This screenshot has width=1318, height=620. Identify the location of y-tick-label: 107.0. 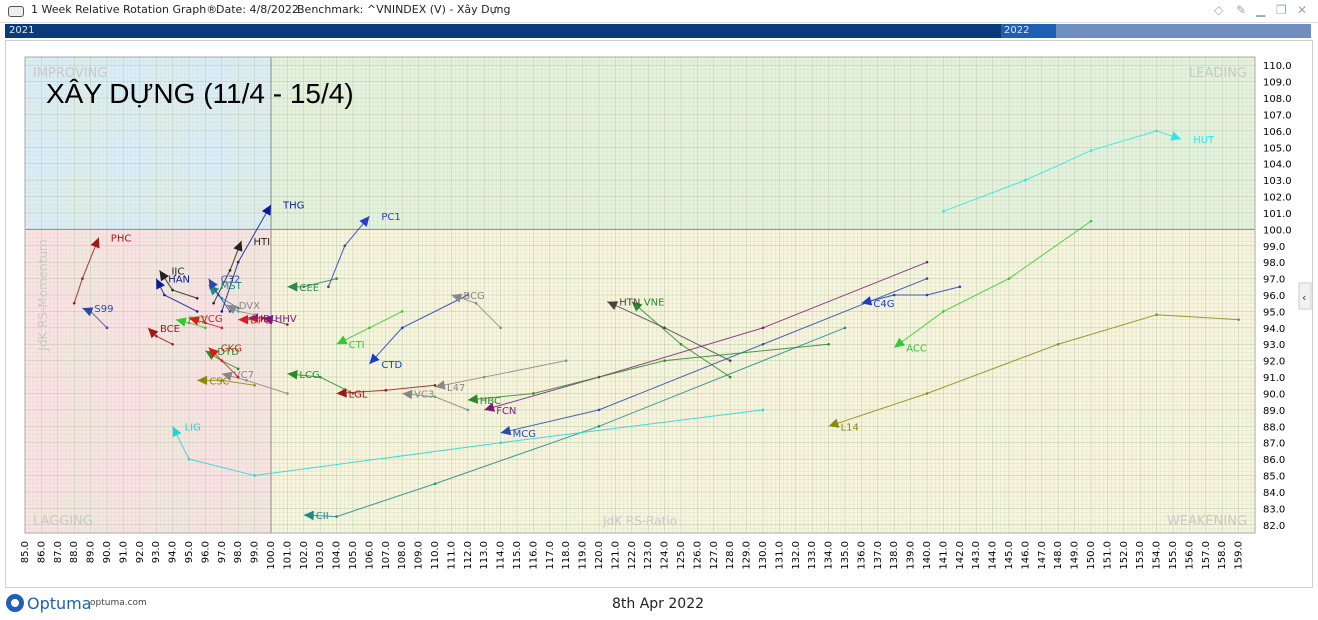
(1277, 115).